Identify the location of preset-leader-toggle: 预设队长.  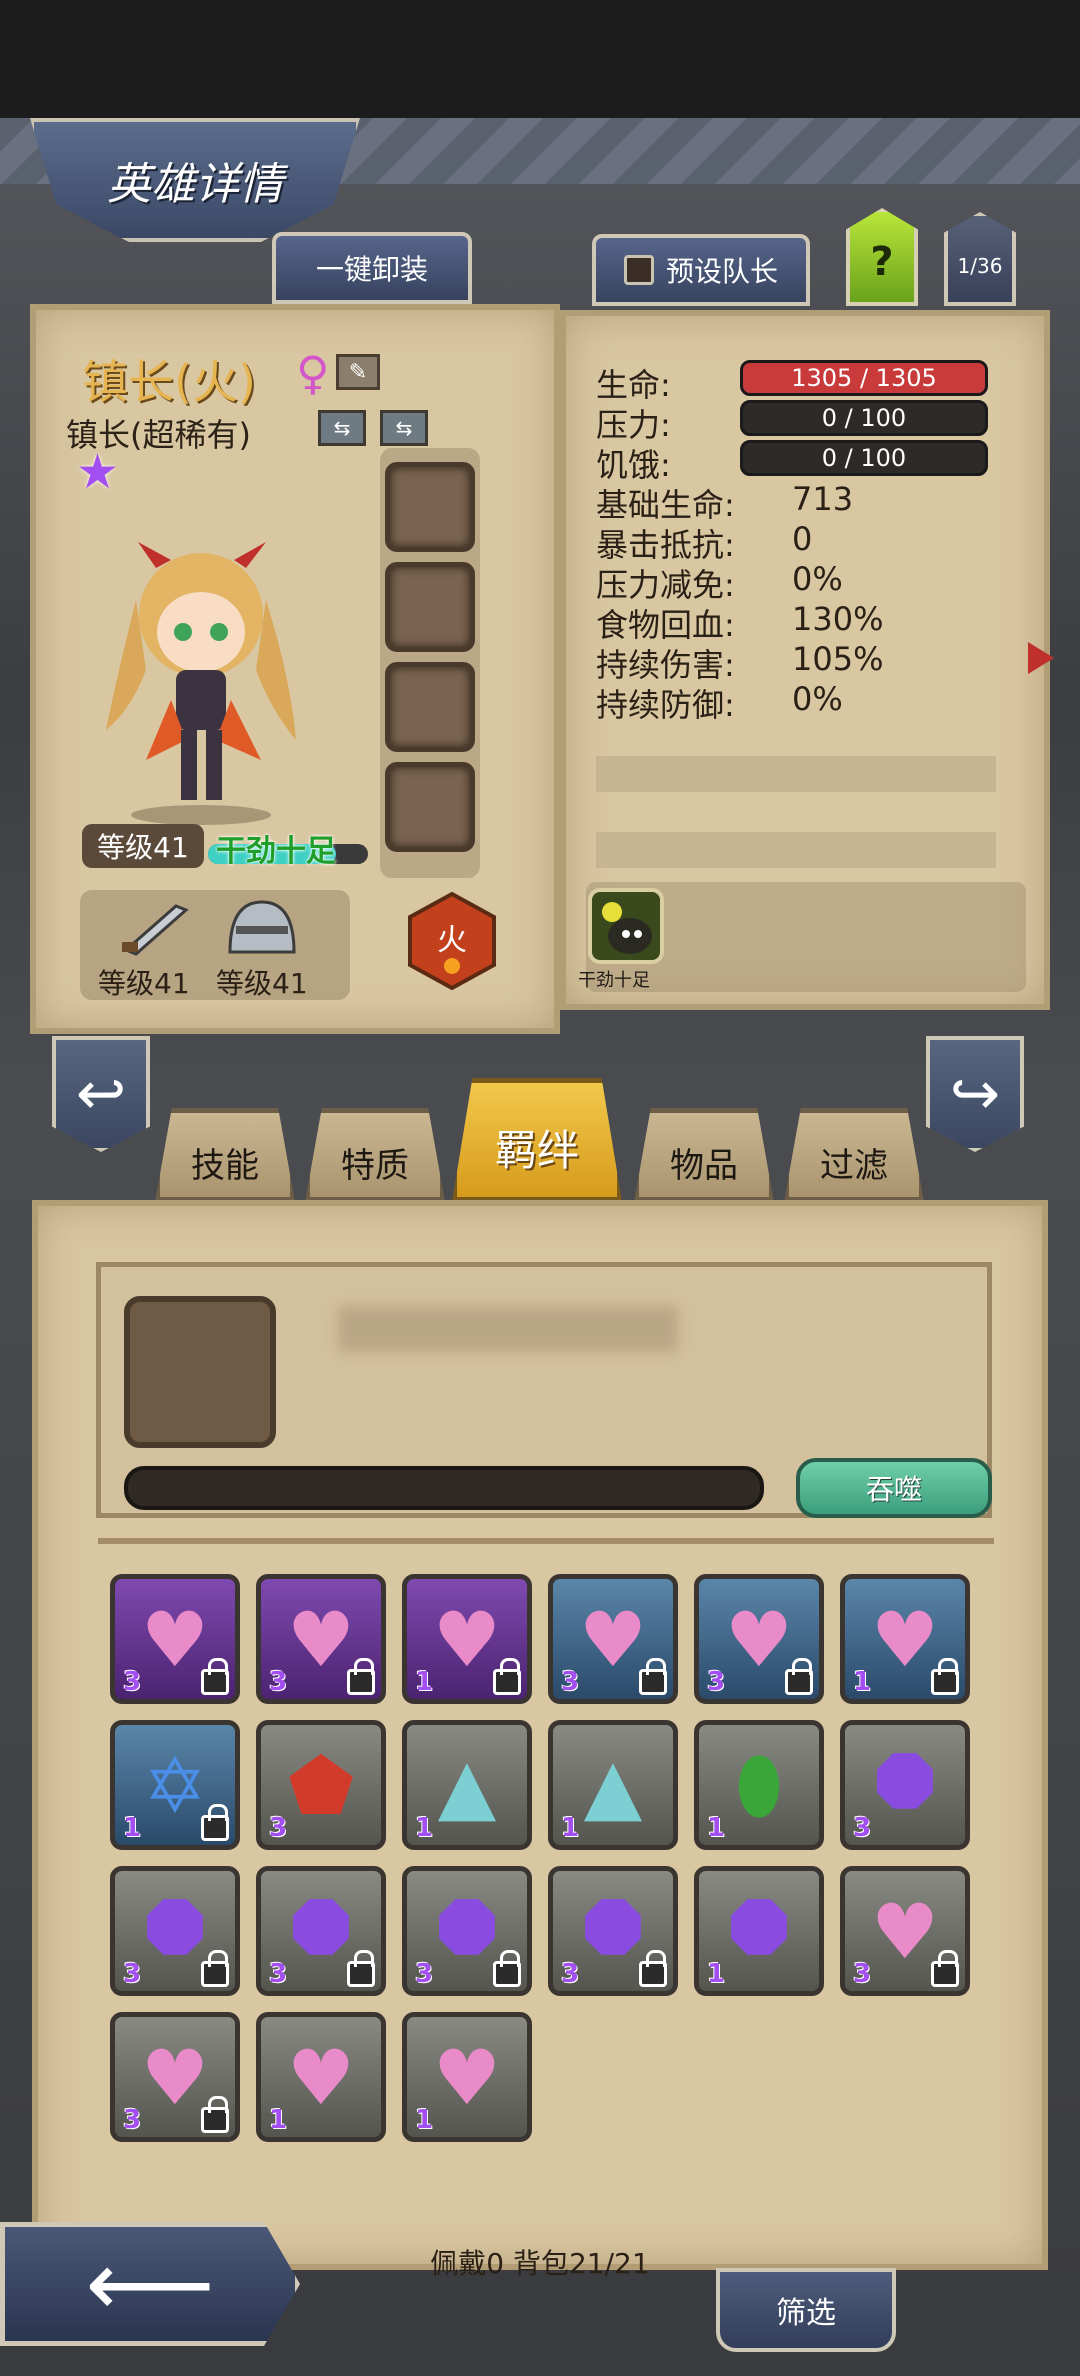
(701, 270).